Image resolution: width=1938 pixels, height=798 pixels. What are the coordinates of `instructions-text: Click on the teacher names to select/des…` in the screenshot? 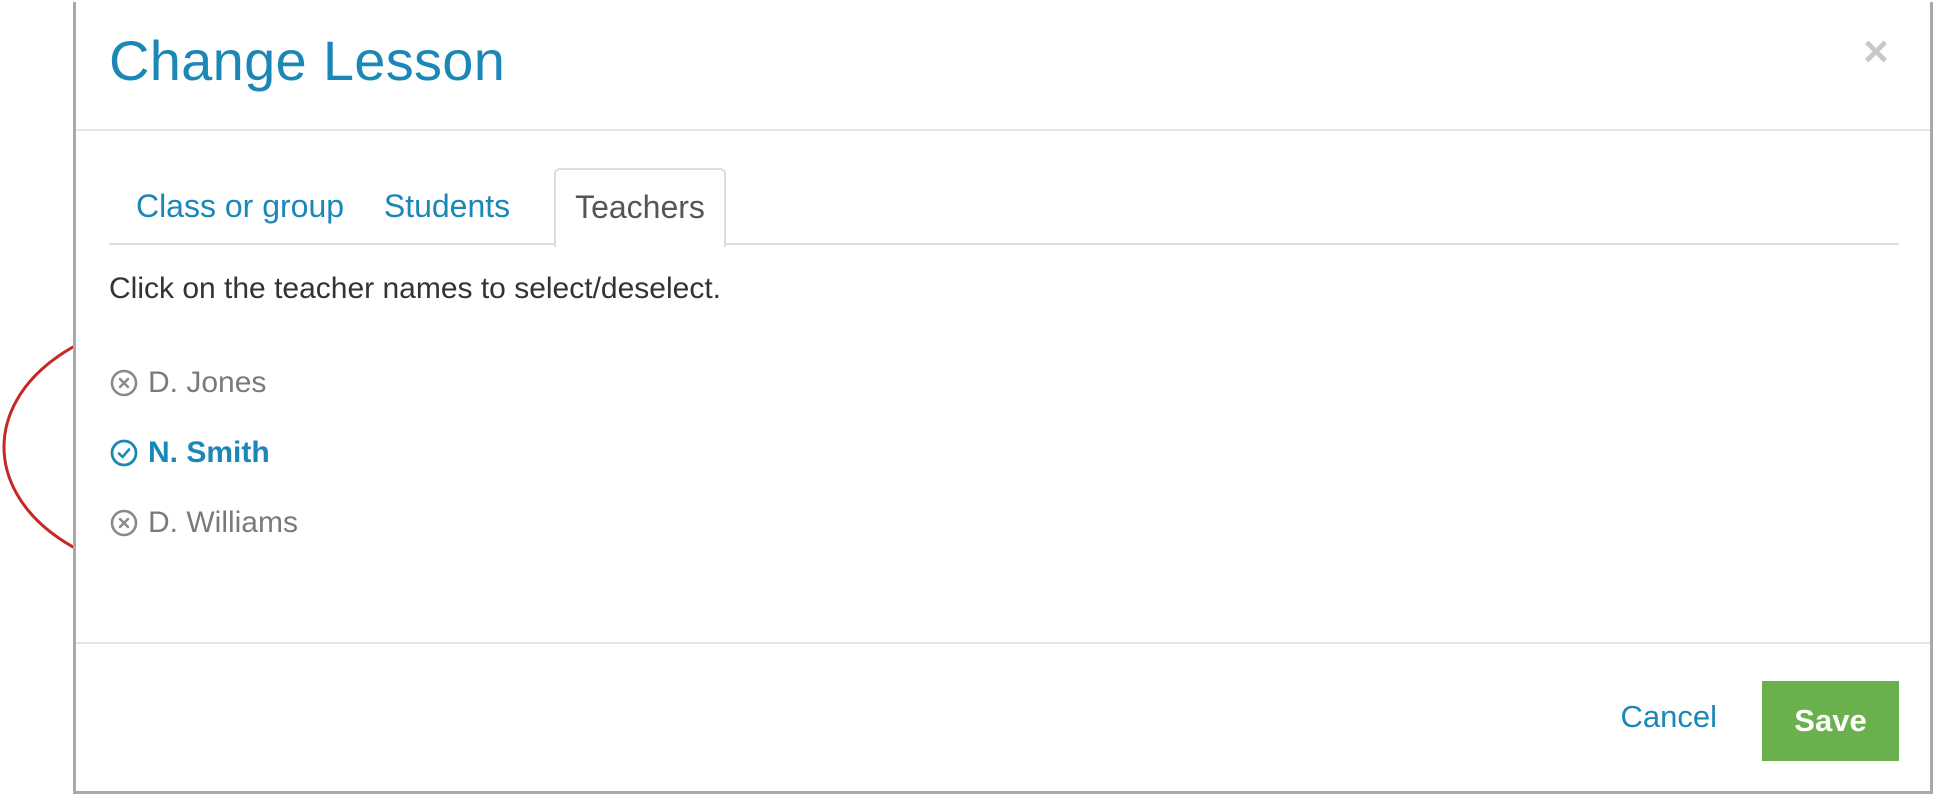 It's located at (415, 288).